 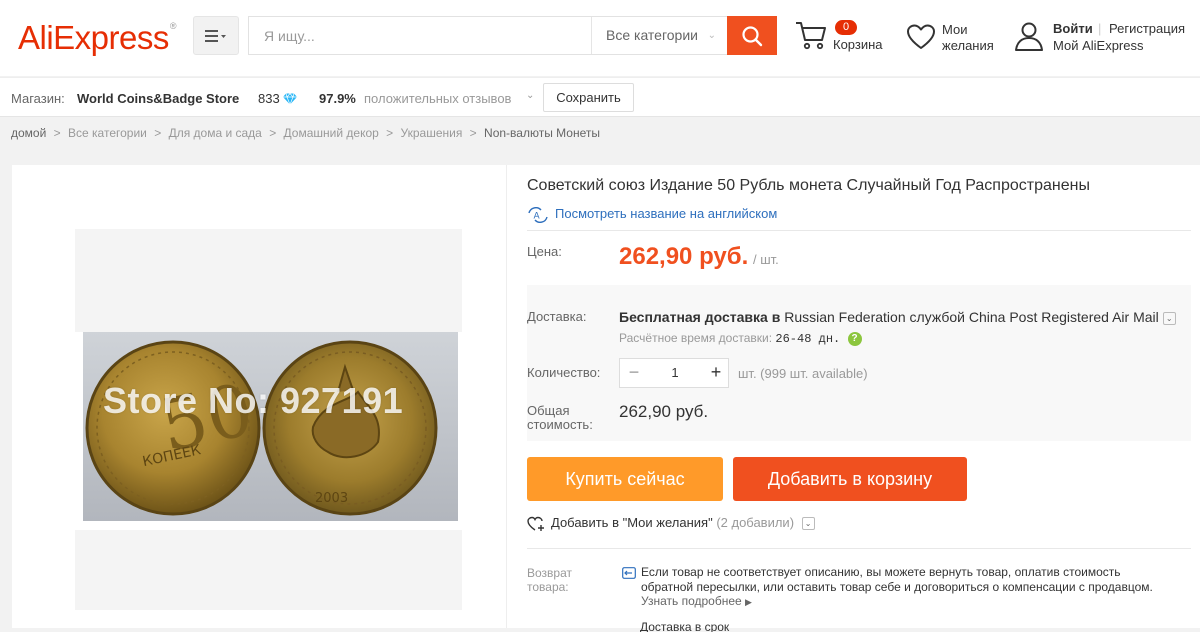 I want to click on breadcrumb-item: Non-валюты Монеты, so click(x=542, y=133).